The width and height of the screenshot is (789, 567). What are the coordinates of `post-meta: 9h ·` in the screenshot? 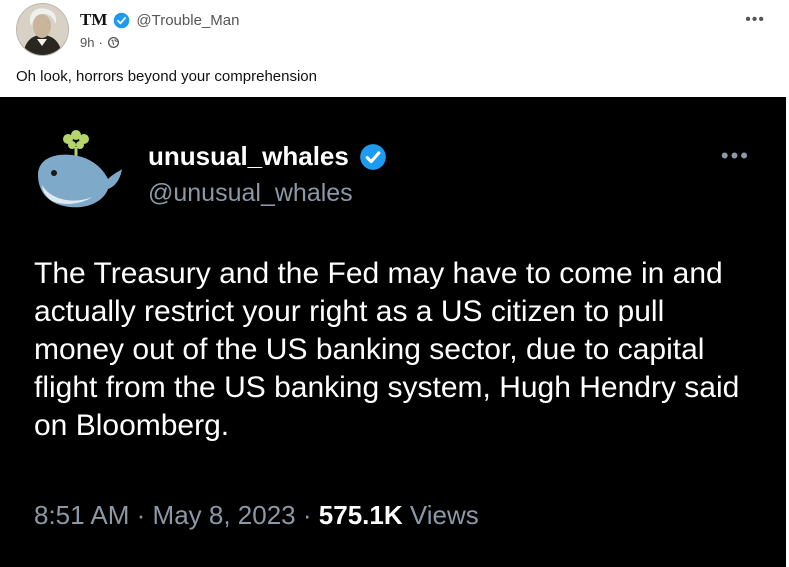 It's located at (100, 42).